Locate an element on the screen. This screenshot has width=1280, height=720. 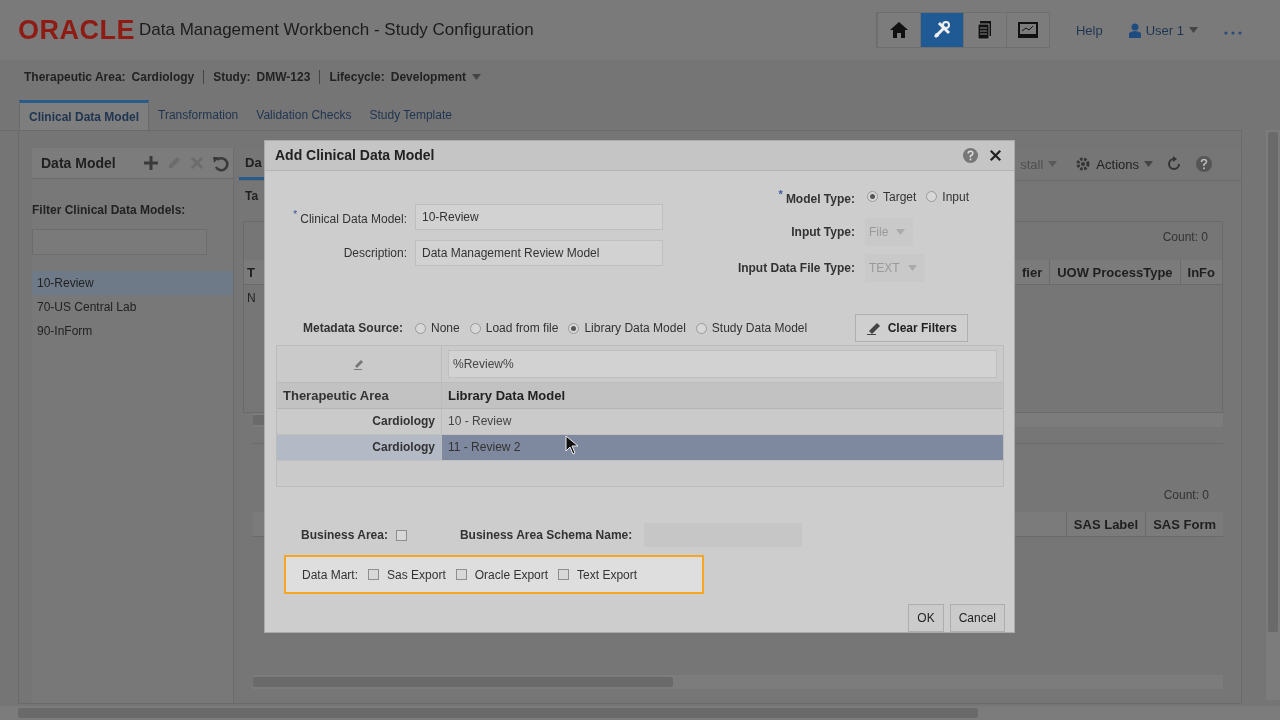
dialog-title: Add Clinical Data Model is located at coordinates (355, 155).